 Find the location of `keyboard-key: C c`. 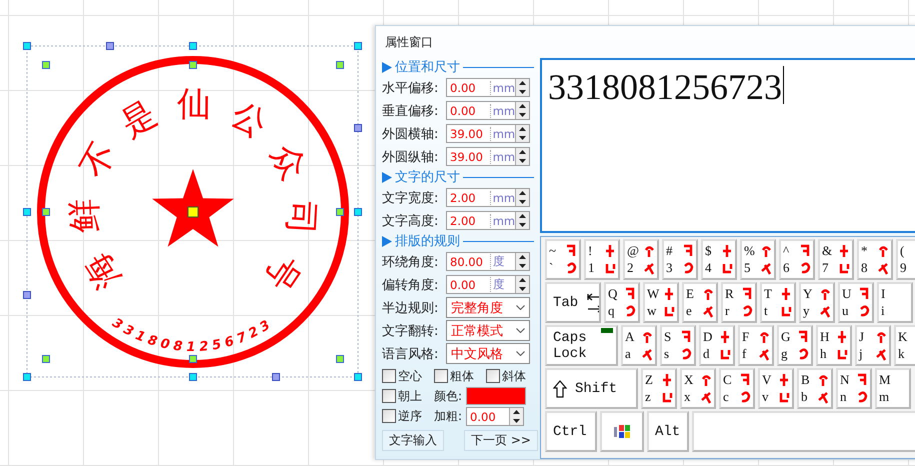

keyboard-key: C c is located at coordinates (737, 388).